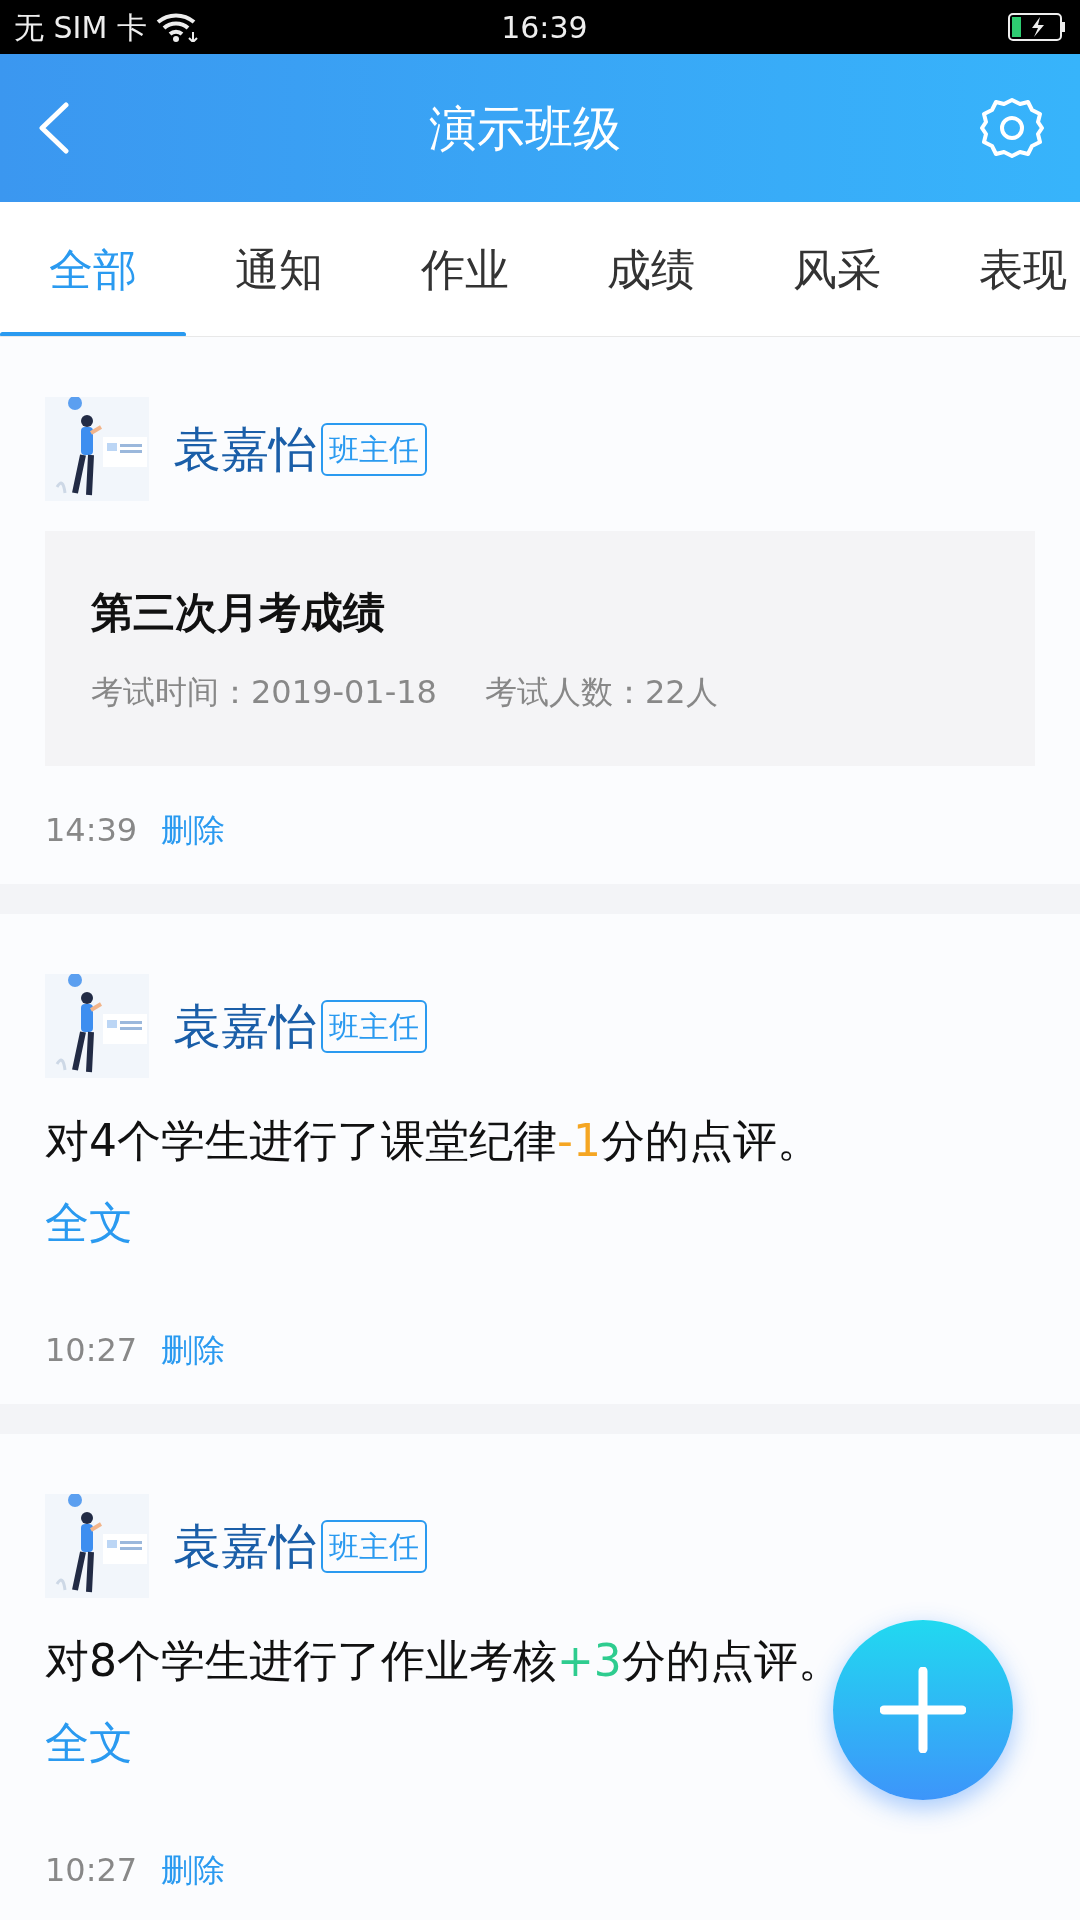 The image size is (1080, 1920). What do you see at coordinates (544, 27) in the screenshot?
I see `clock-text: 16:39` at bounding box center [544, 27].